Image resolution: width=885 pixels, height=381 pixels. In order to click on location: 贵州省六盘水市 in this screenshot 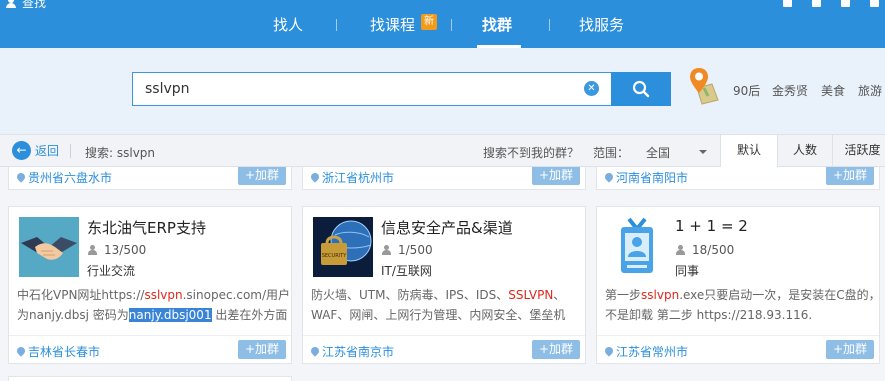, I will do `click(64, 177)`.